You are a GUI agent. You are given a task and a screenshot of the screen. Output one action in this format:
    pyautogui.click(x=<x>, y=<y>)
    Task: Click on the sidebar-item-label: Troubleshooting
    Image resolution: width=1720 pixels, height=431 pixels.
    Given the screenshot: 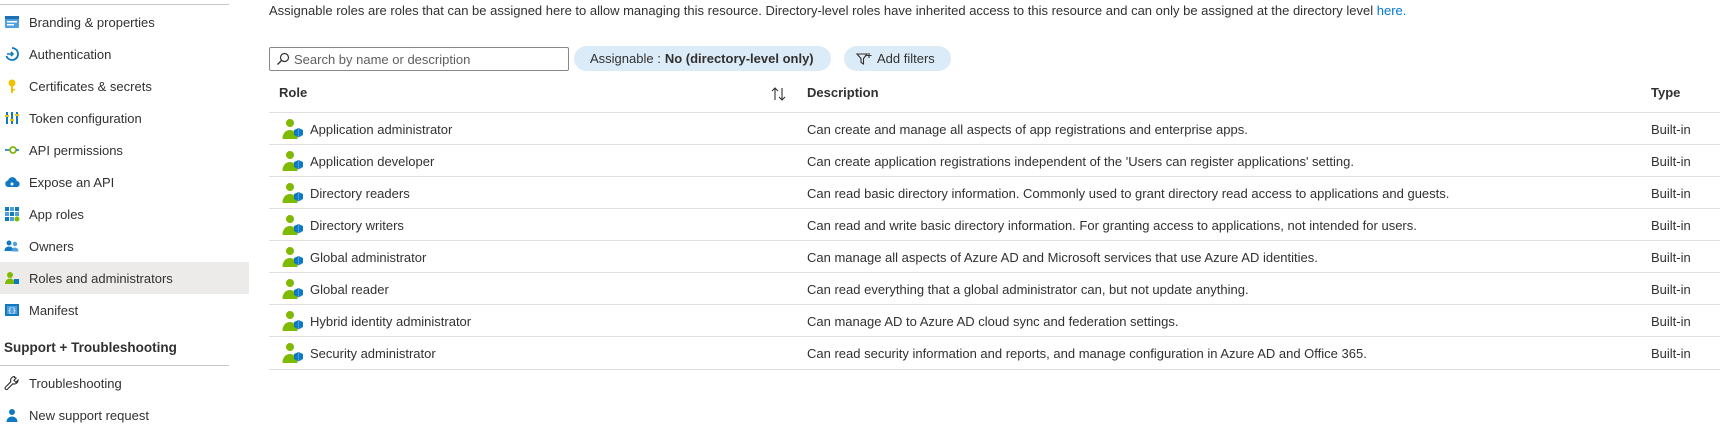 What is the action you would take?
    pyautogui.click(x=75, y=383)
    